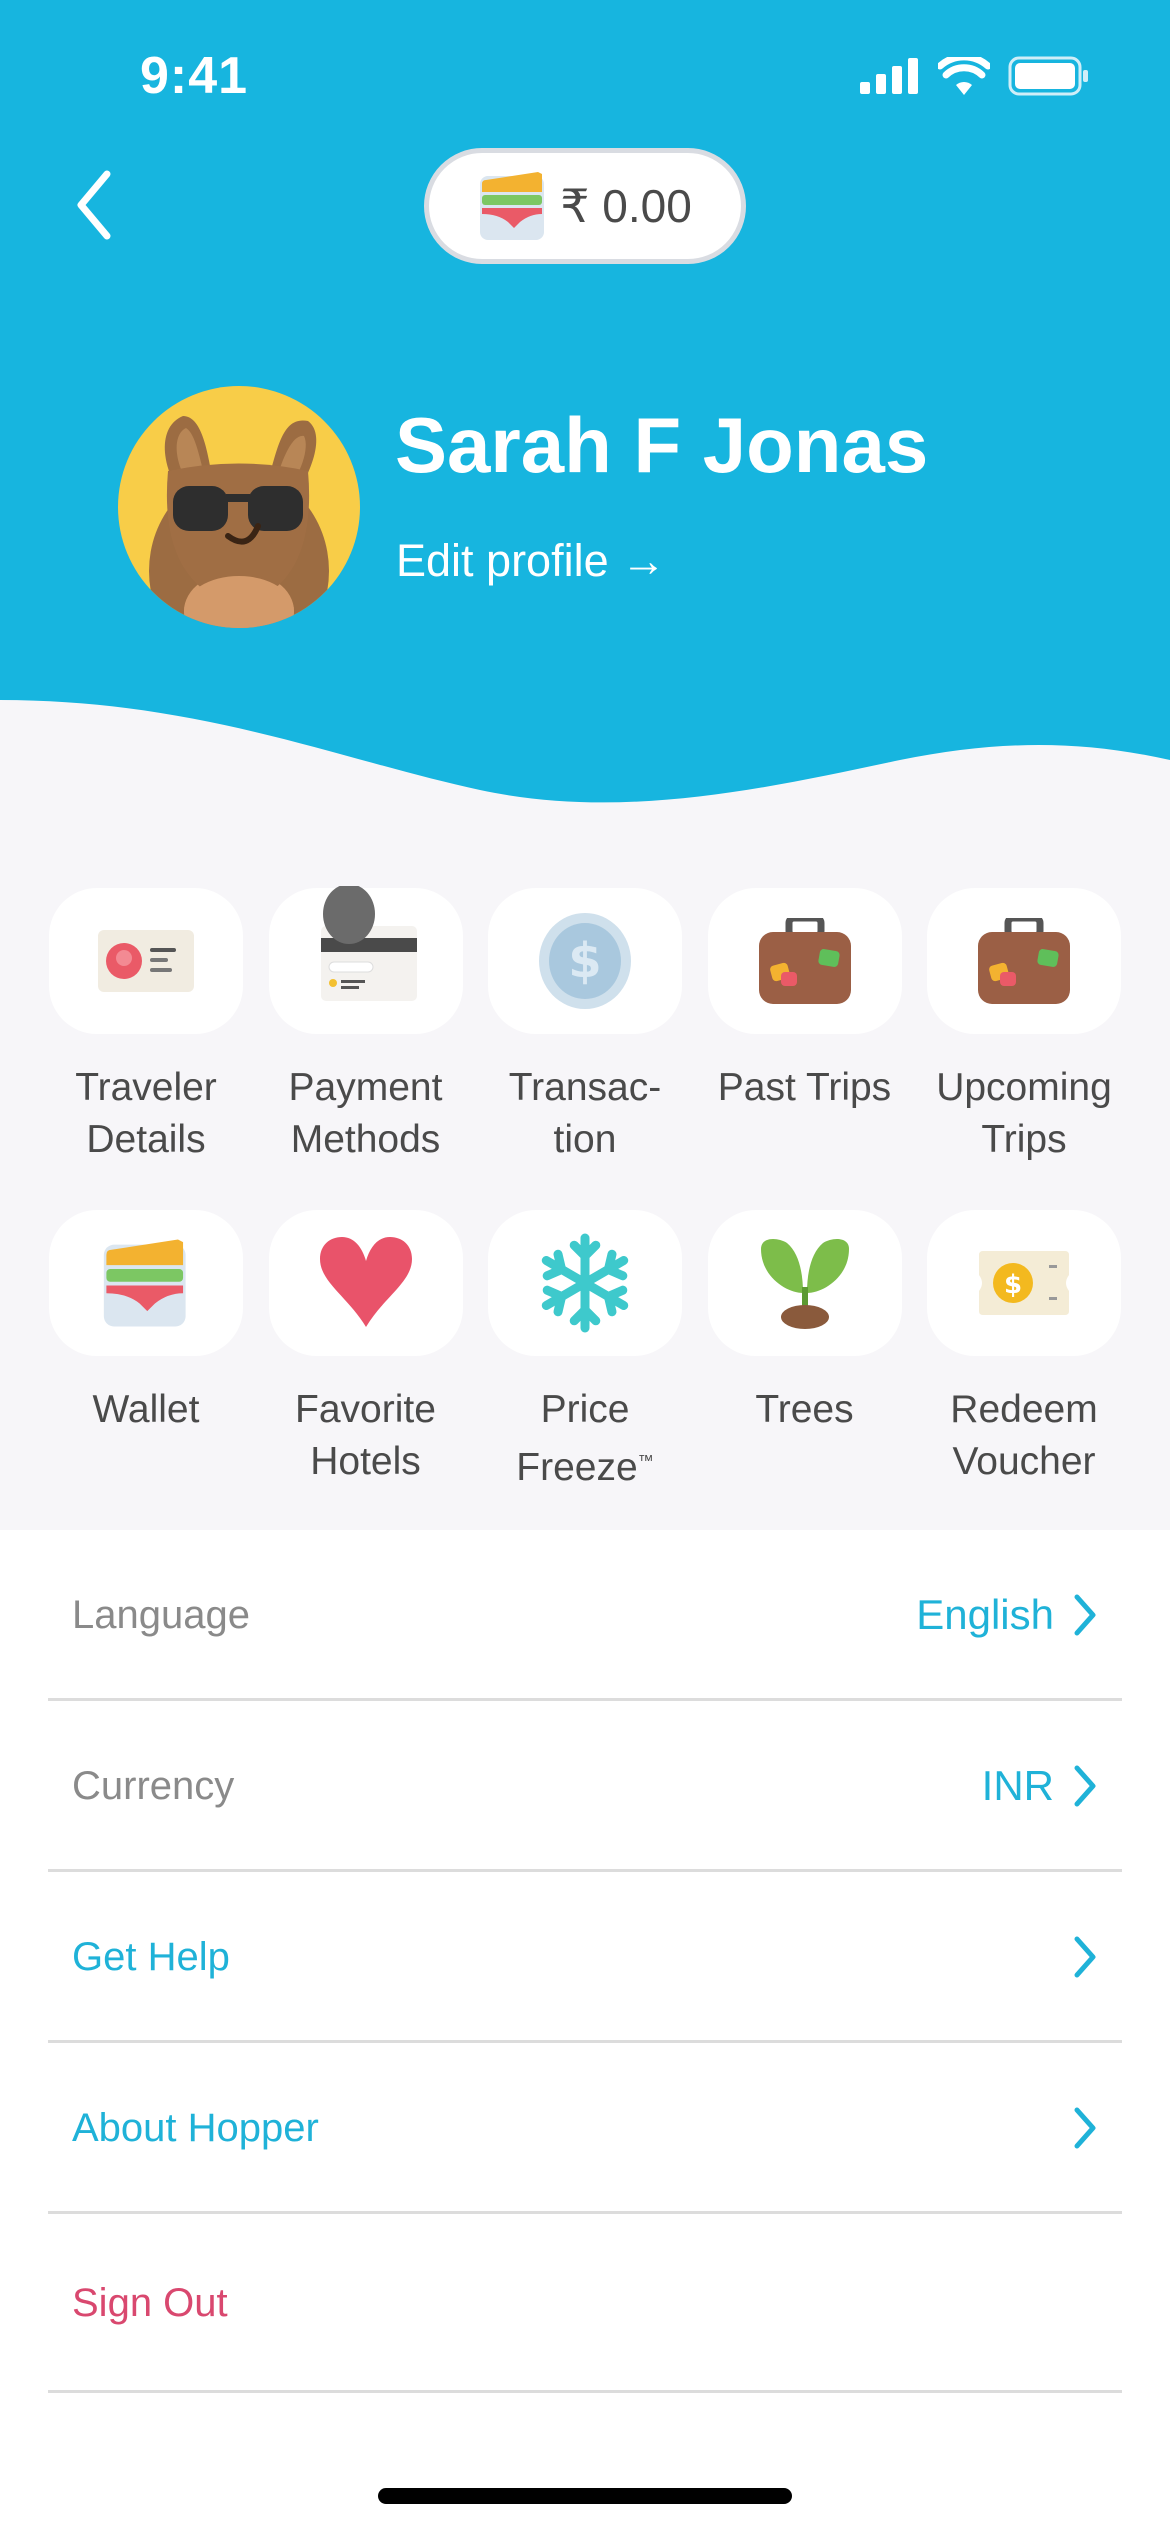 The width and height of the screenshot is (1170, 2532). What do you see at coordinates (146, 1409) in the screenshot?
I see `tile-label: Wallet` at bounding box center [146, 1409].